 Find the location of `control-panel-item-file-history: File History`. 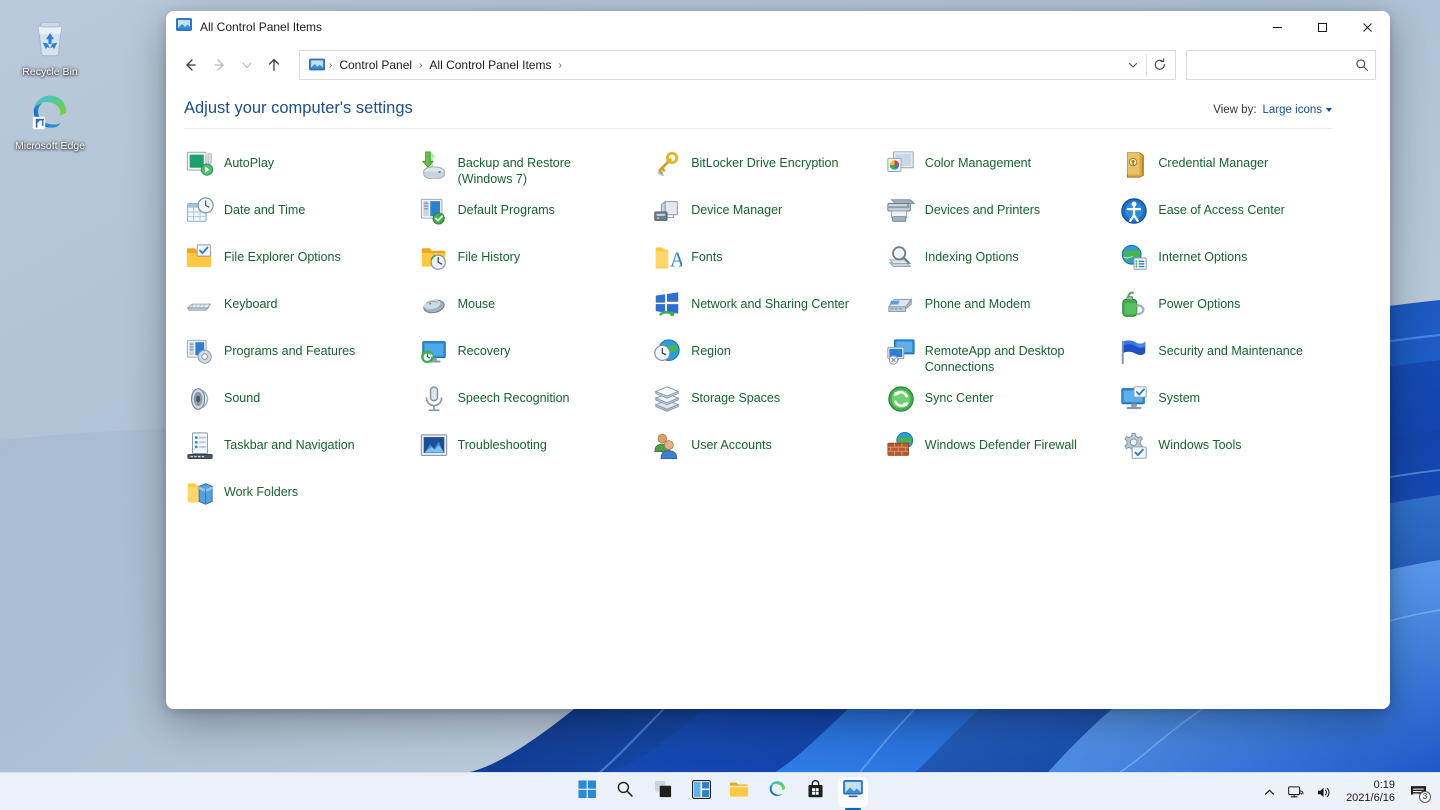

control-panel-item-file-history: File History is located at coordinates (533, 262).